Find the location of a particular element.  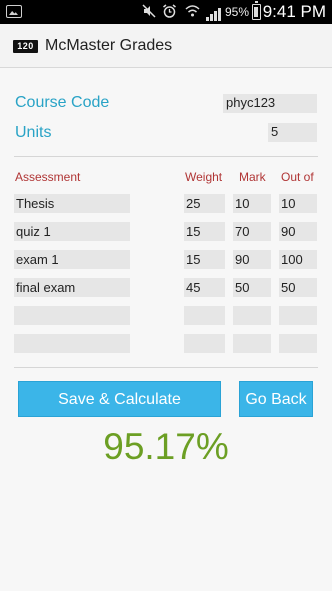

go-back-button: Go Back is located at coordinates (276, 399).